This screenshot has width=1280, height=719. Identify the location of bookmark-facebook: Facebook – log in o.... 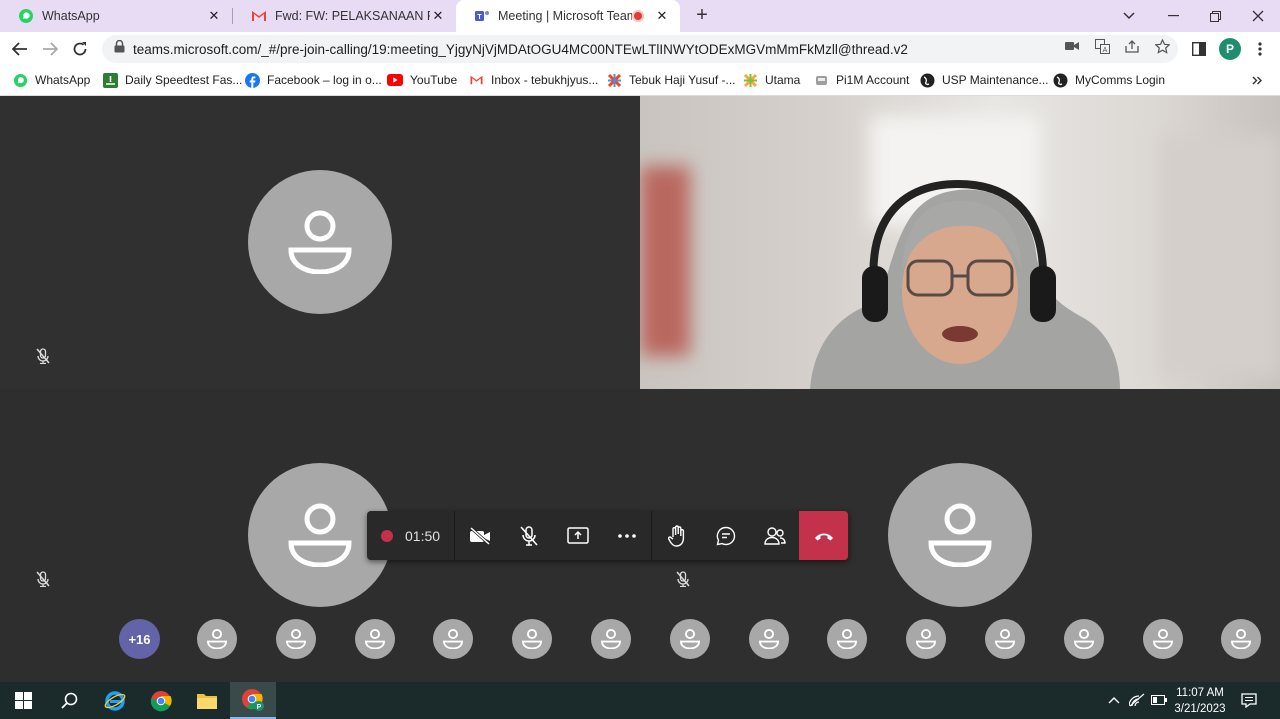
(313, 80).